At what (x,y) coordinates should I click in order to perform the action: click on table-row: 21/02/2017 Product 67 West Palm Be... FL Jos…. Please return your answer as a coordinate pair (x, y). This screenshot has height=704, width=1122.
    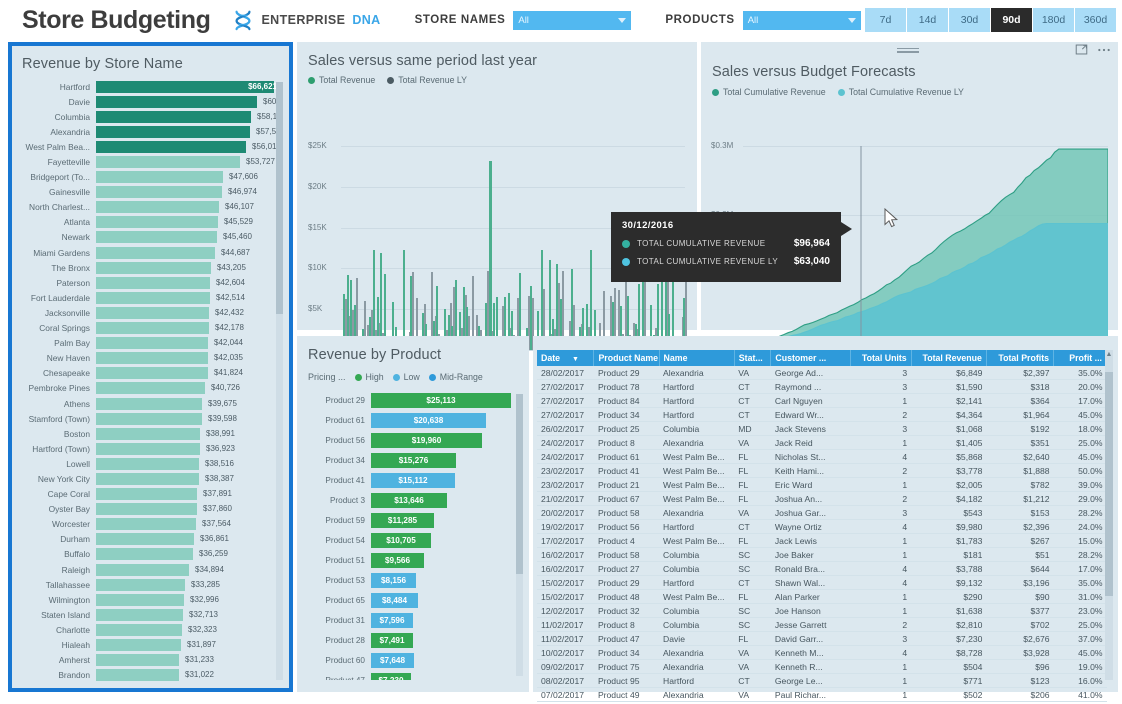
    Looking at the image, I should click on (822, 498).